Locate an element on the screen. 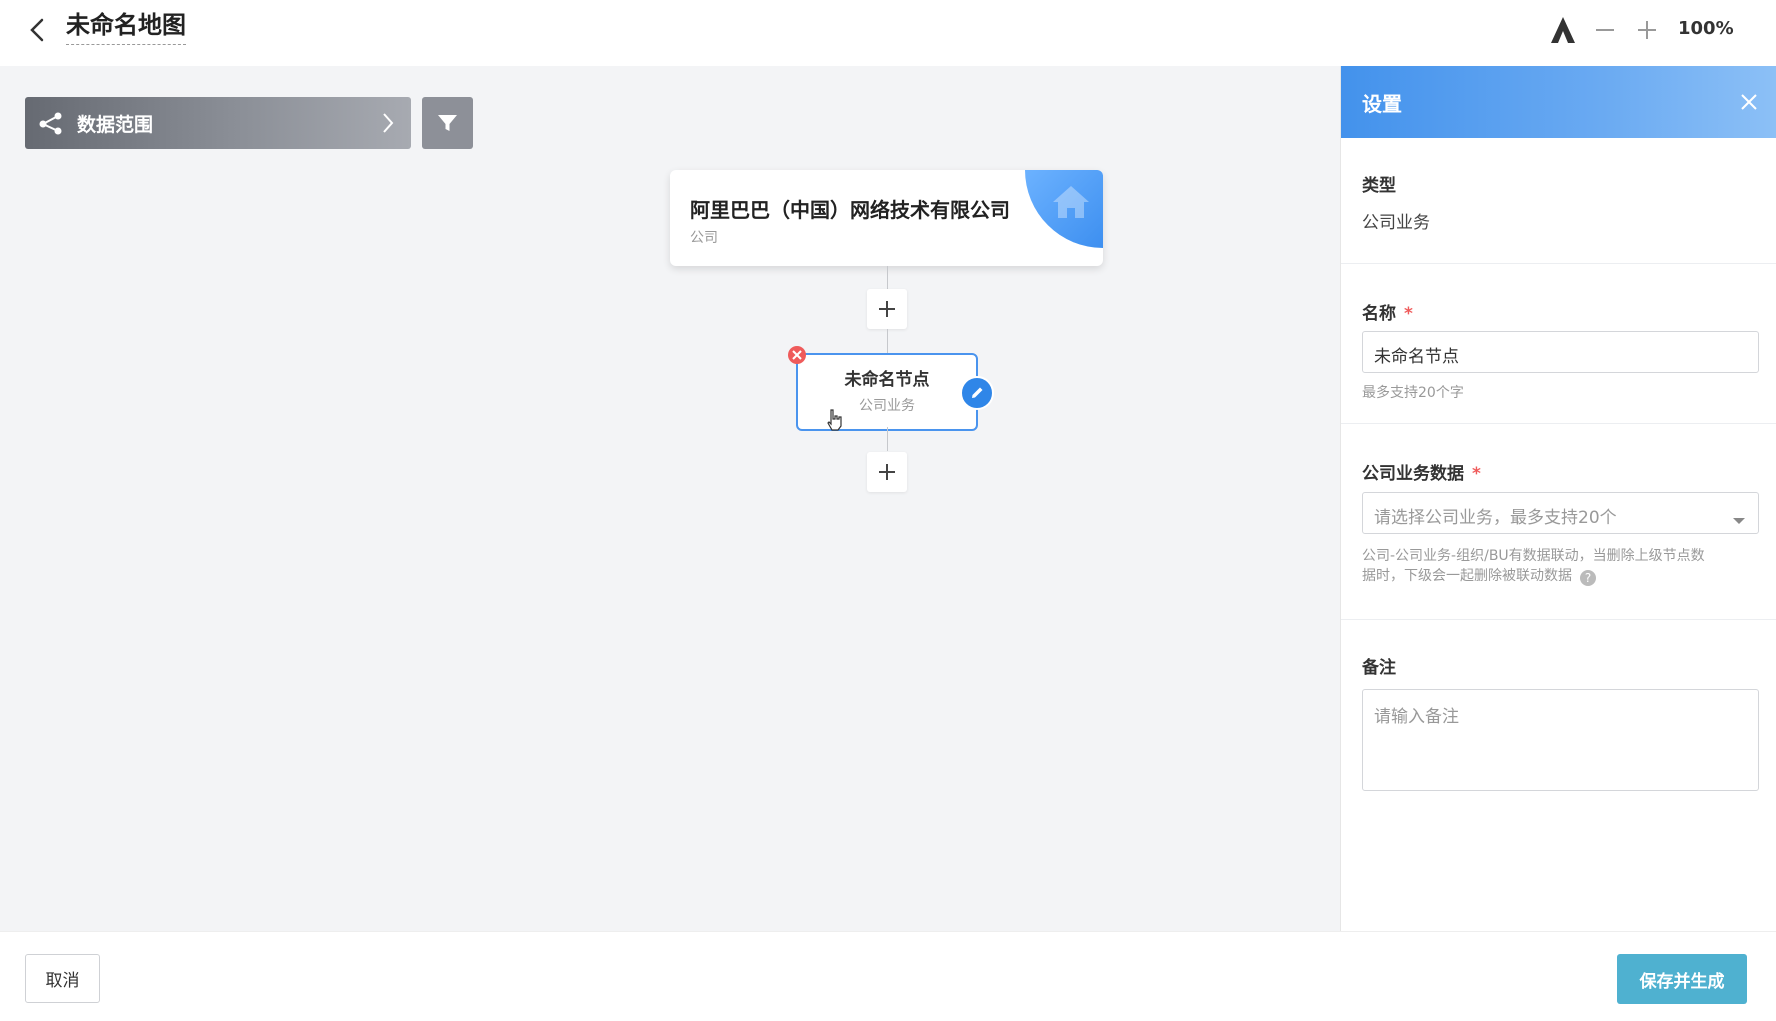 The width and height of the screenshot is (1776, 1021). theme-icon is located at coordinates (1563, 30).